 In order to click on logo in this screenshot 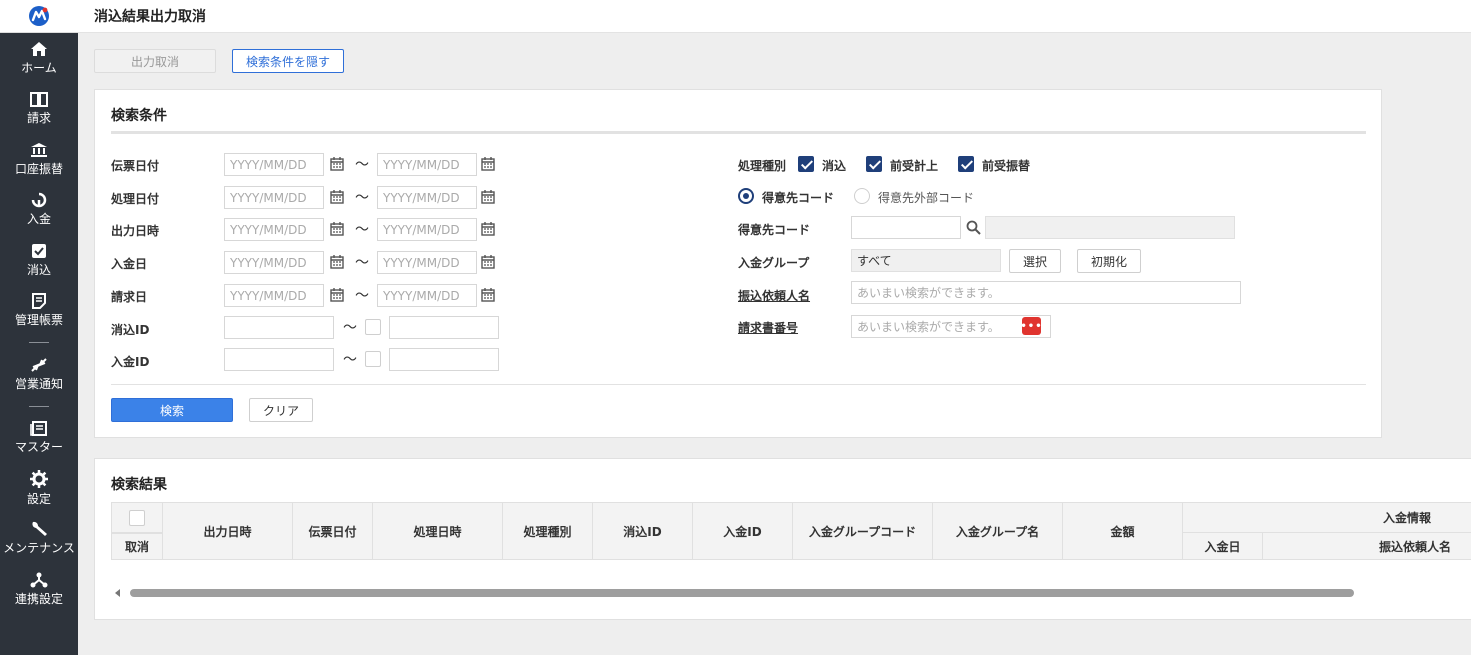, I will do `click(39, 16)`.